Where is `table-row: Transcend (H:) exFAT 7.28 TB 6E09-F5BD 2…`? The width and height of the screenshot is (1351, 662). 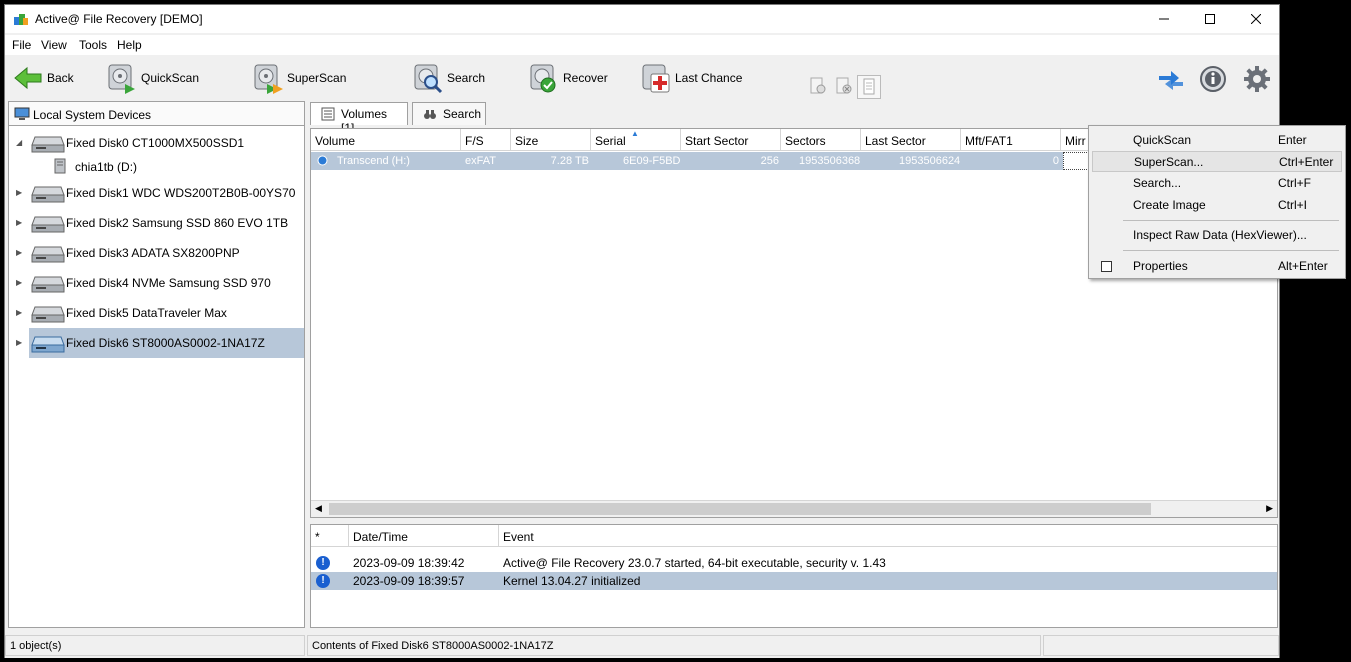
table-row: Transcend (H:) exFAT 7.28 TB 6E09-F5BD 2… is located at coordinates (687, 161).